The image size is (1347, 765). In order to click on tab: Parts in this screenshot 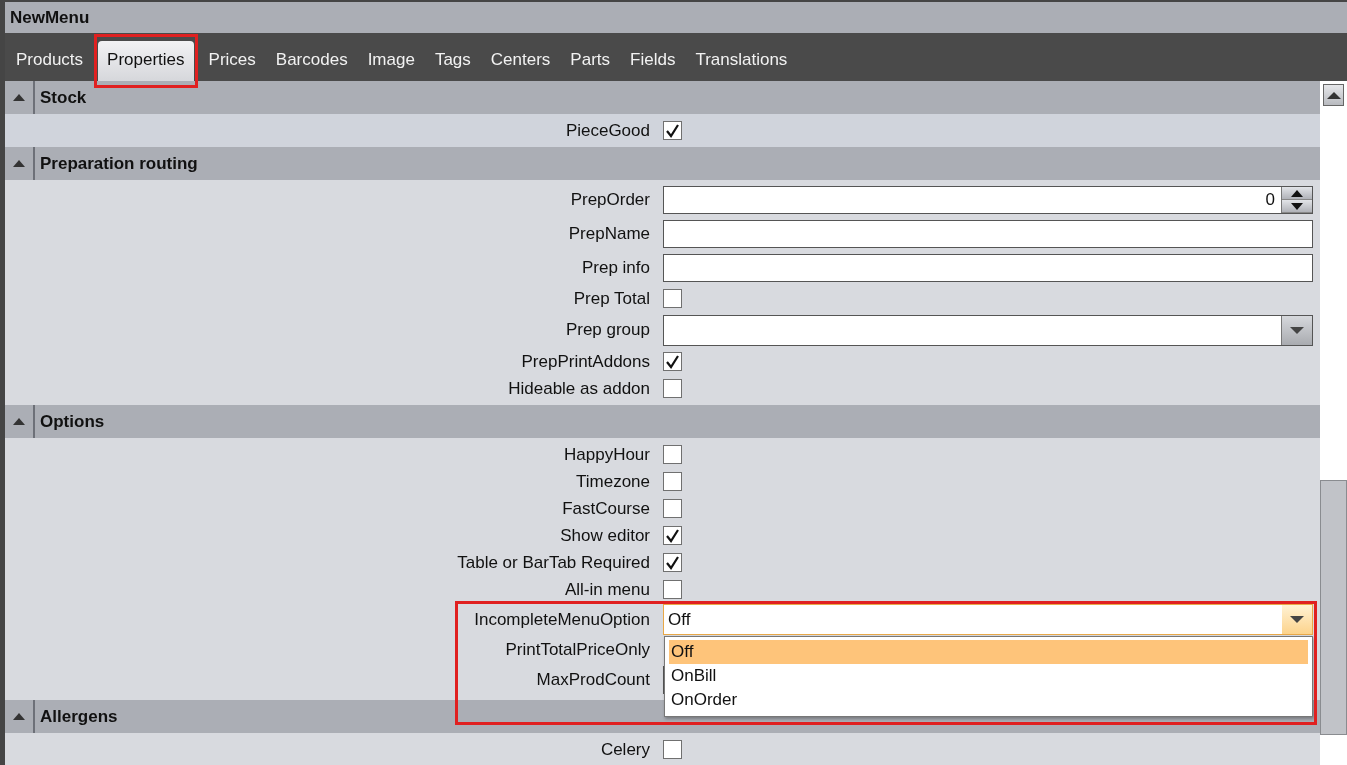, I will do `click(590, 61)`.